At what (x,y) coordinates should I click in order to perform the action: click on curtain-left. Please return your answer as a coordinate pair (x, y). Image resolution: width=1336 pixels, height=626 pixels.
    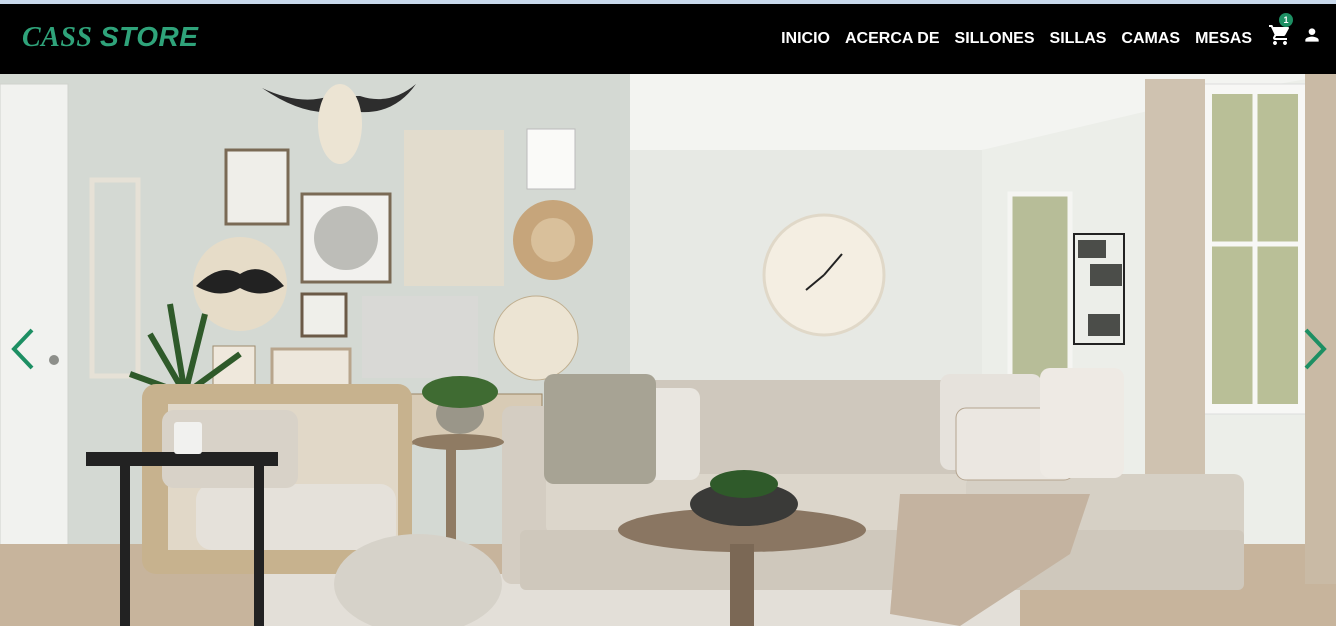
    Looking at the image, I should click on (1175, 299).